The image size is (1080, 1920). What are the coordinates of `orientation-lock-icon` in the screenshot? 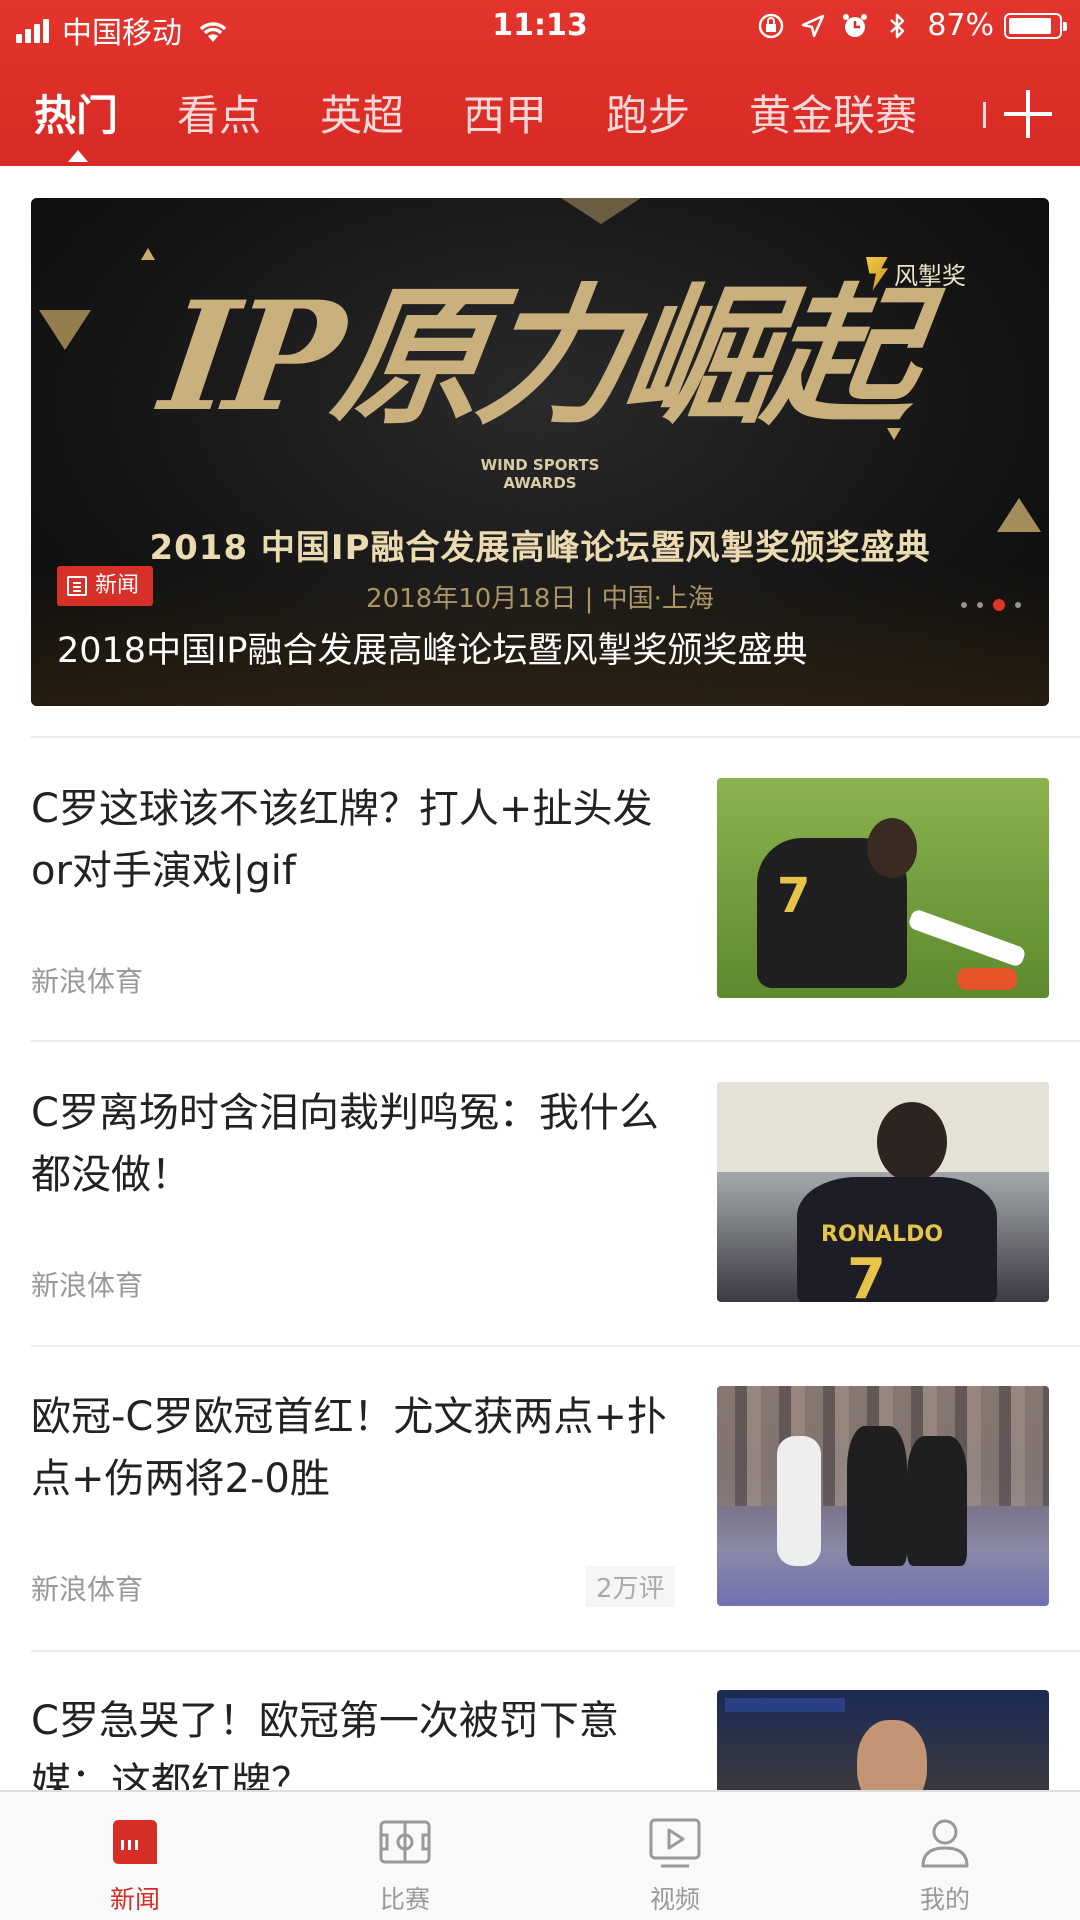 It's located at (771, 25).